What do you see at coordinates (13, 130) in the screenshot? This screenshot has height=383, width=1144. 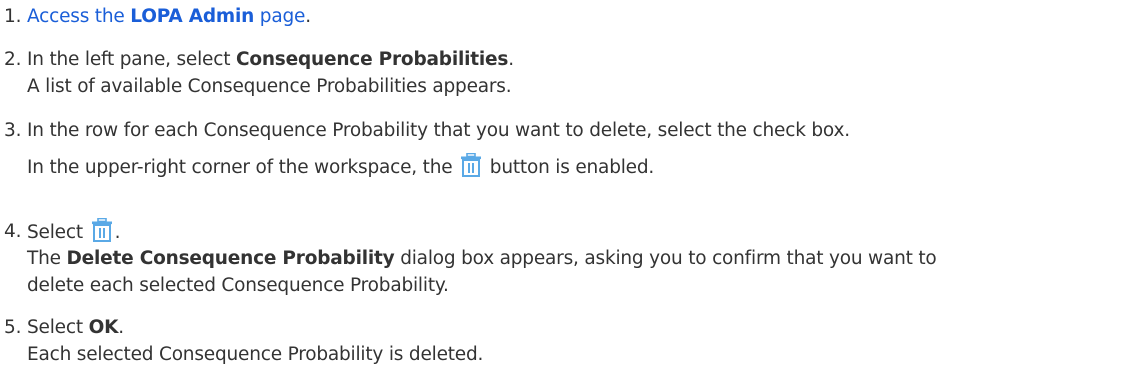 I see `step-number: 3.` at bounding box center [13, 130].